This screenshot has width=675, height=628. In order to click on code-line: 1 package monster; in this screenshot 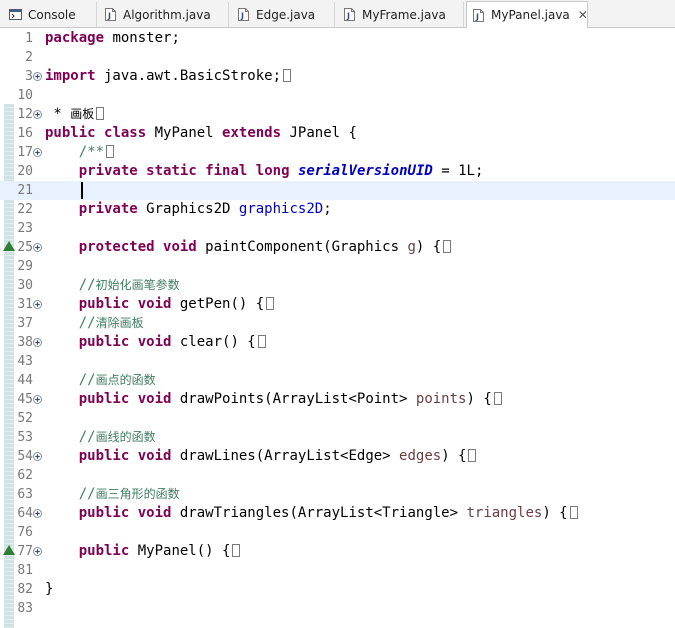, I will do `click(337, 38)`.